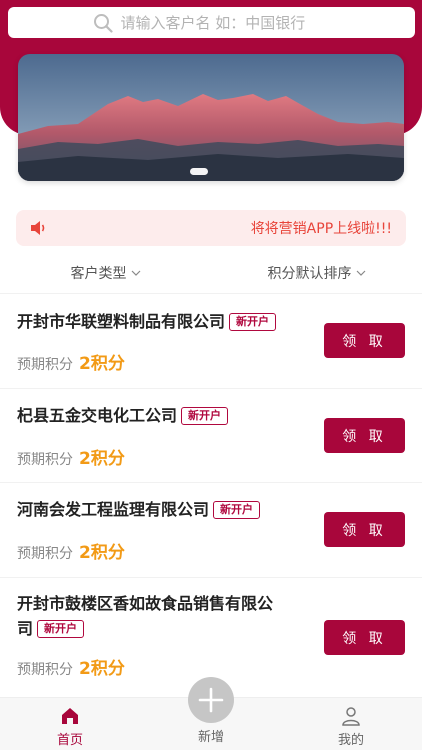 The image size is (422, 750). What do you see at coordinates (70, 727) in the screenshot?
I see `tab-home: 首页` at bounding box center [70, 727].